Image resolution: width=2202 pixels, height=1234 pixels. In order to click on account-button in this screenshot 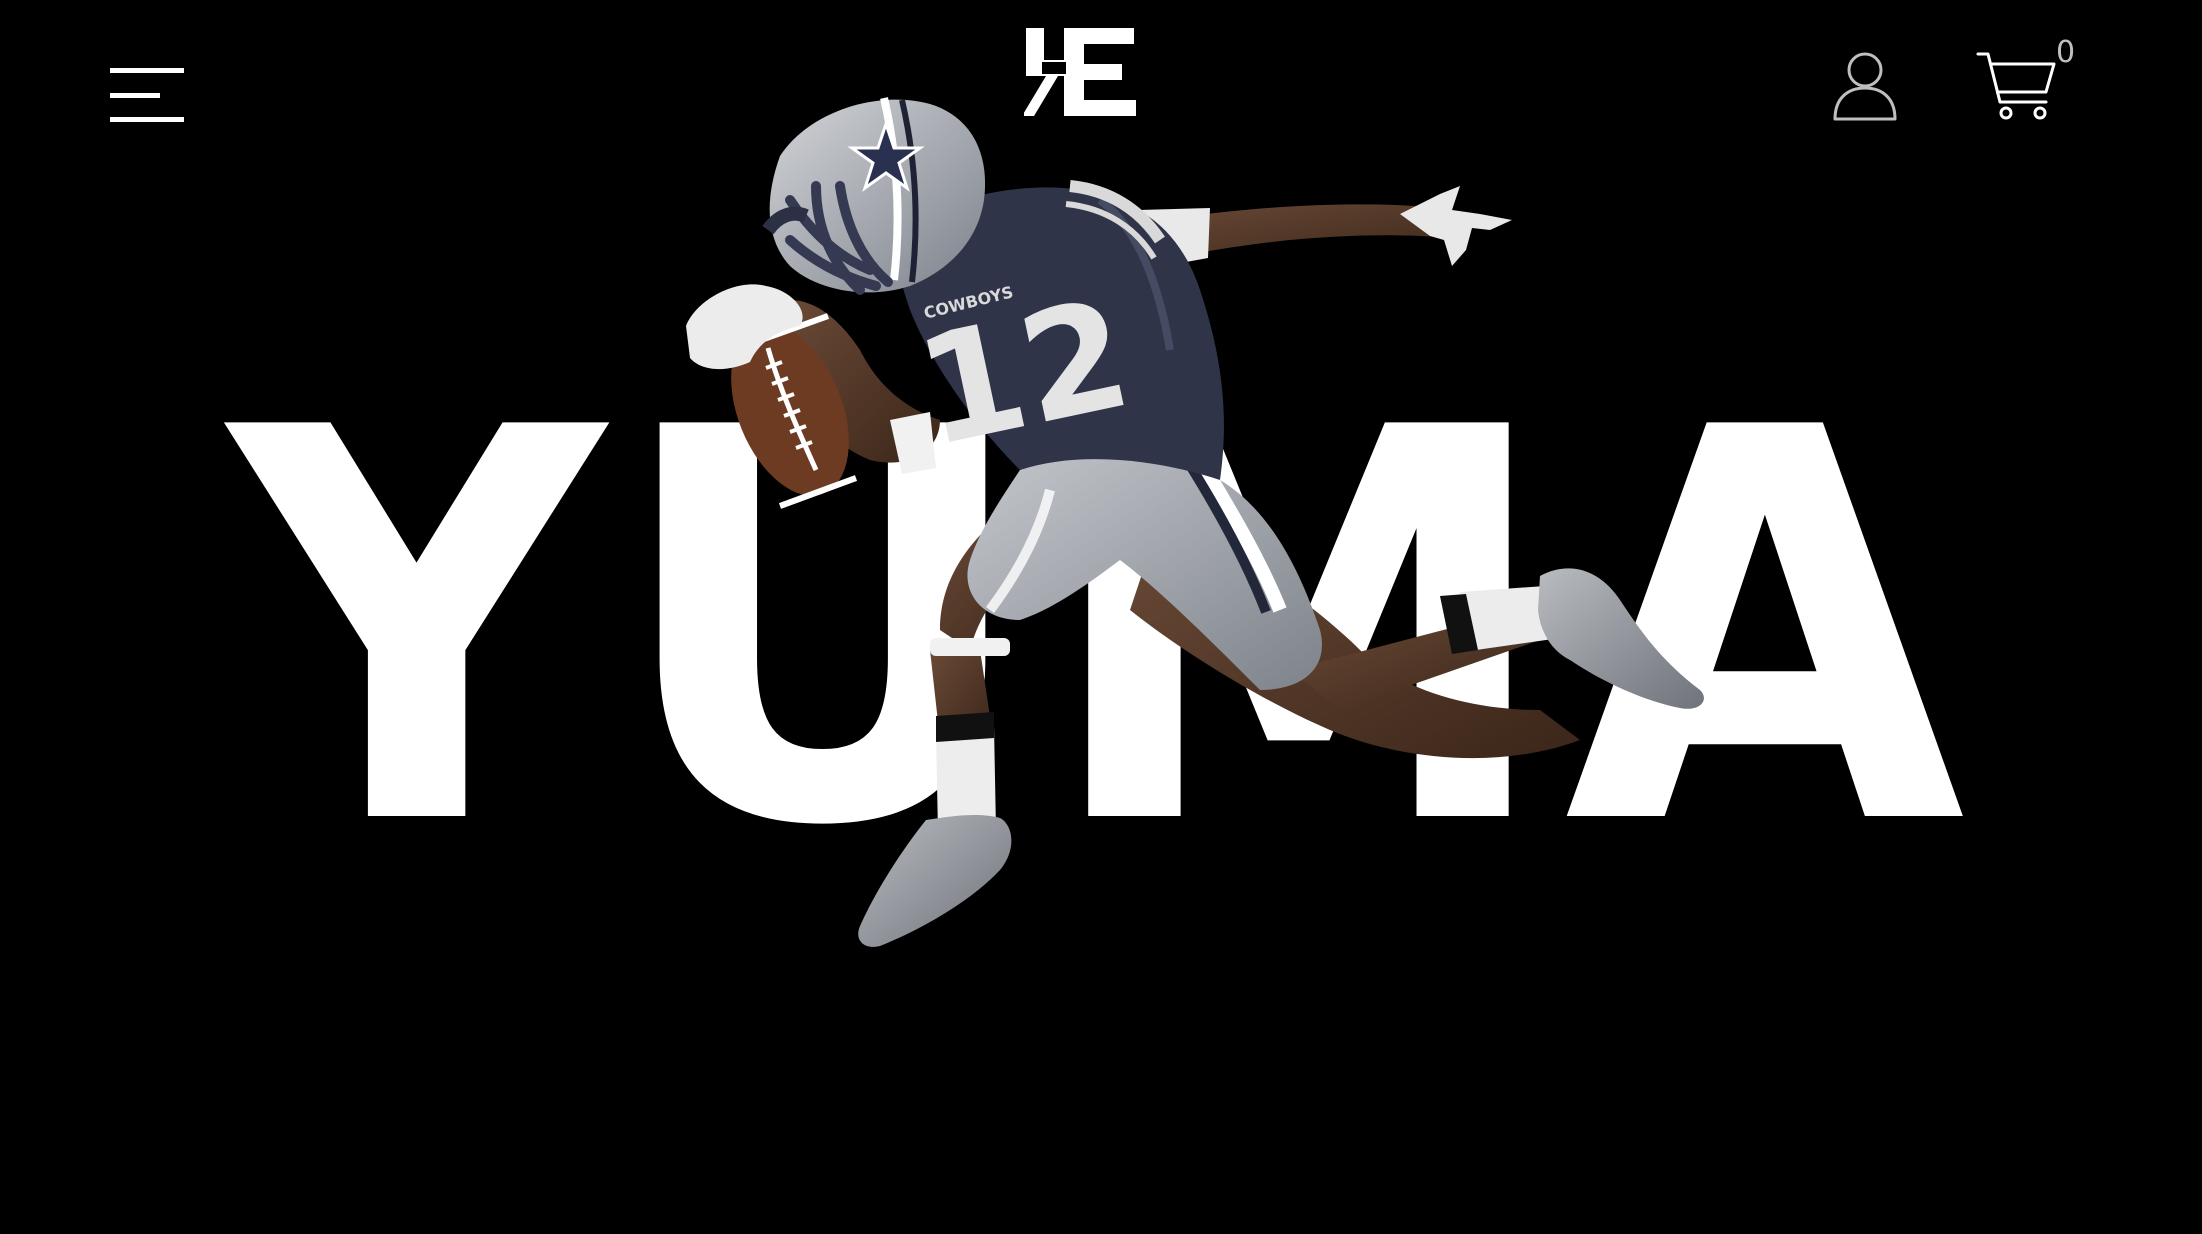, I will do `click(1865, 86)`.